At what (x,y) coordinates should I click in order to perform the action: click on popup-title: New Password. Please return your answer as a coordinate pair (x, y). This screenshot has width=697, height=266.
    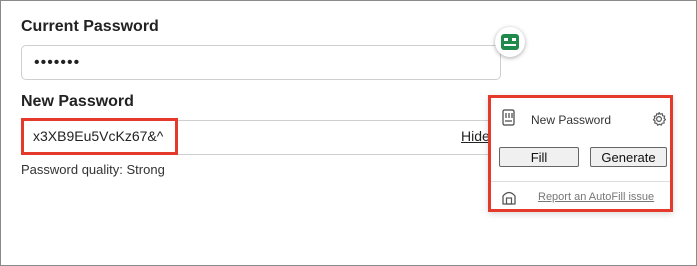
    Looking at the image, I should click on (571, 120).